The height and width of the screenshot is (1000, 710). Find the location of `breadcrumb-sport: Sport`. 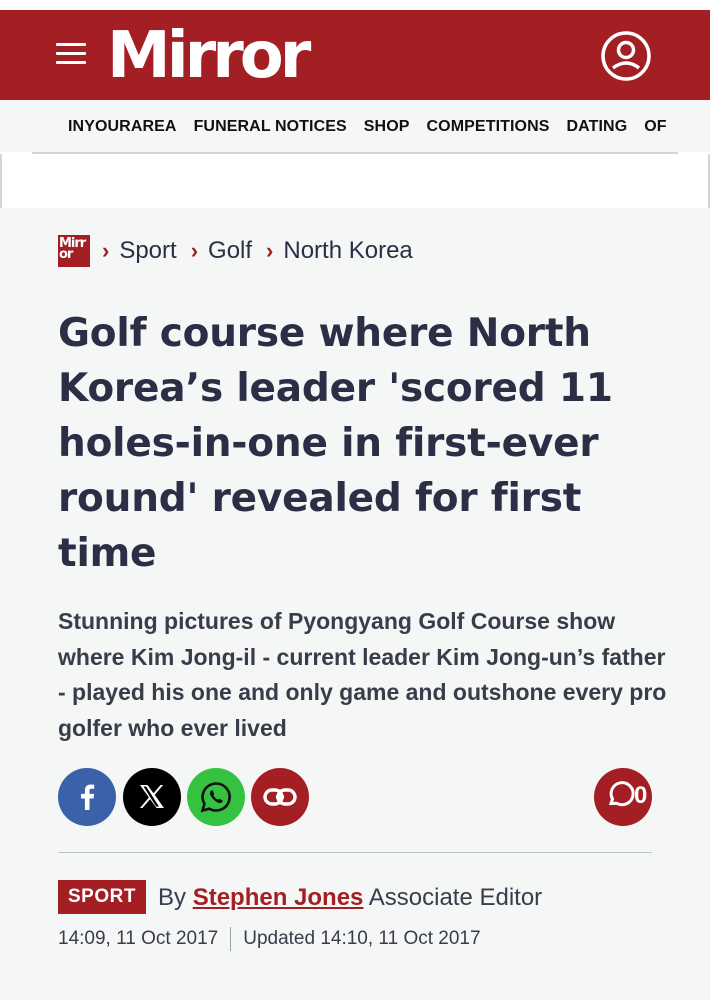

breadcrumb-sport: Sport is located at coordinates (147, 251).